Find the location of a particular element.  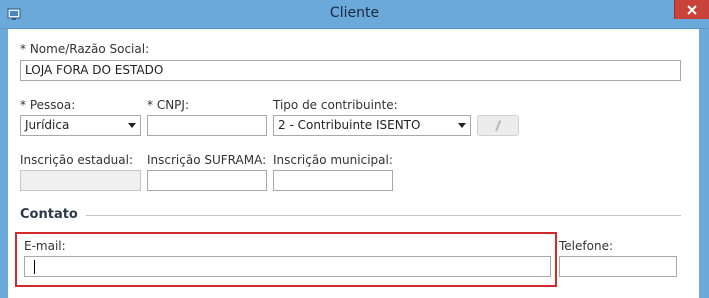

close-icon is located at coordinates (692, 9).